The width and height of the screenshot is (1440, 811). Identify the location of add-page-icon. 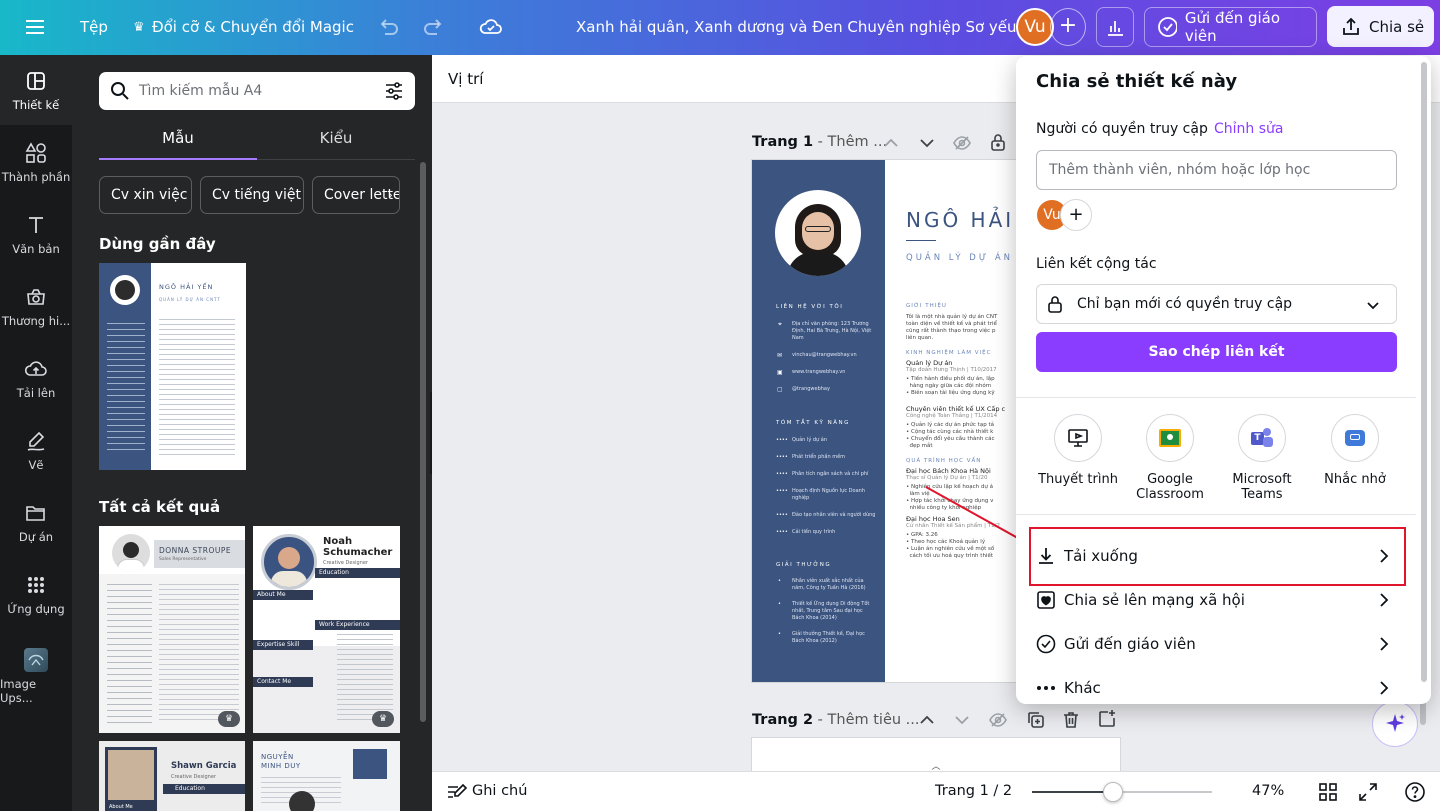
(1107, 719).